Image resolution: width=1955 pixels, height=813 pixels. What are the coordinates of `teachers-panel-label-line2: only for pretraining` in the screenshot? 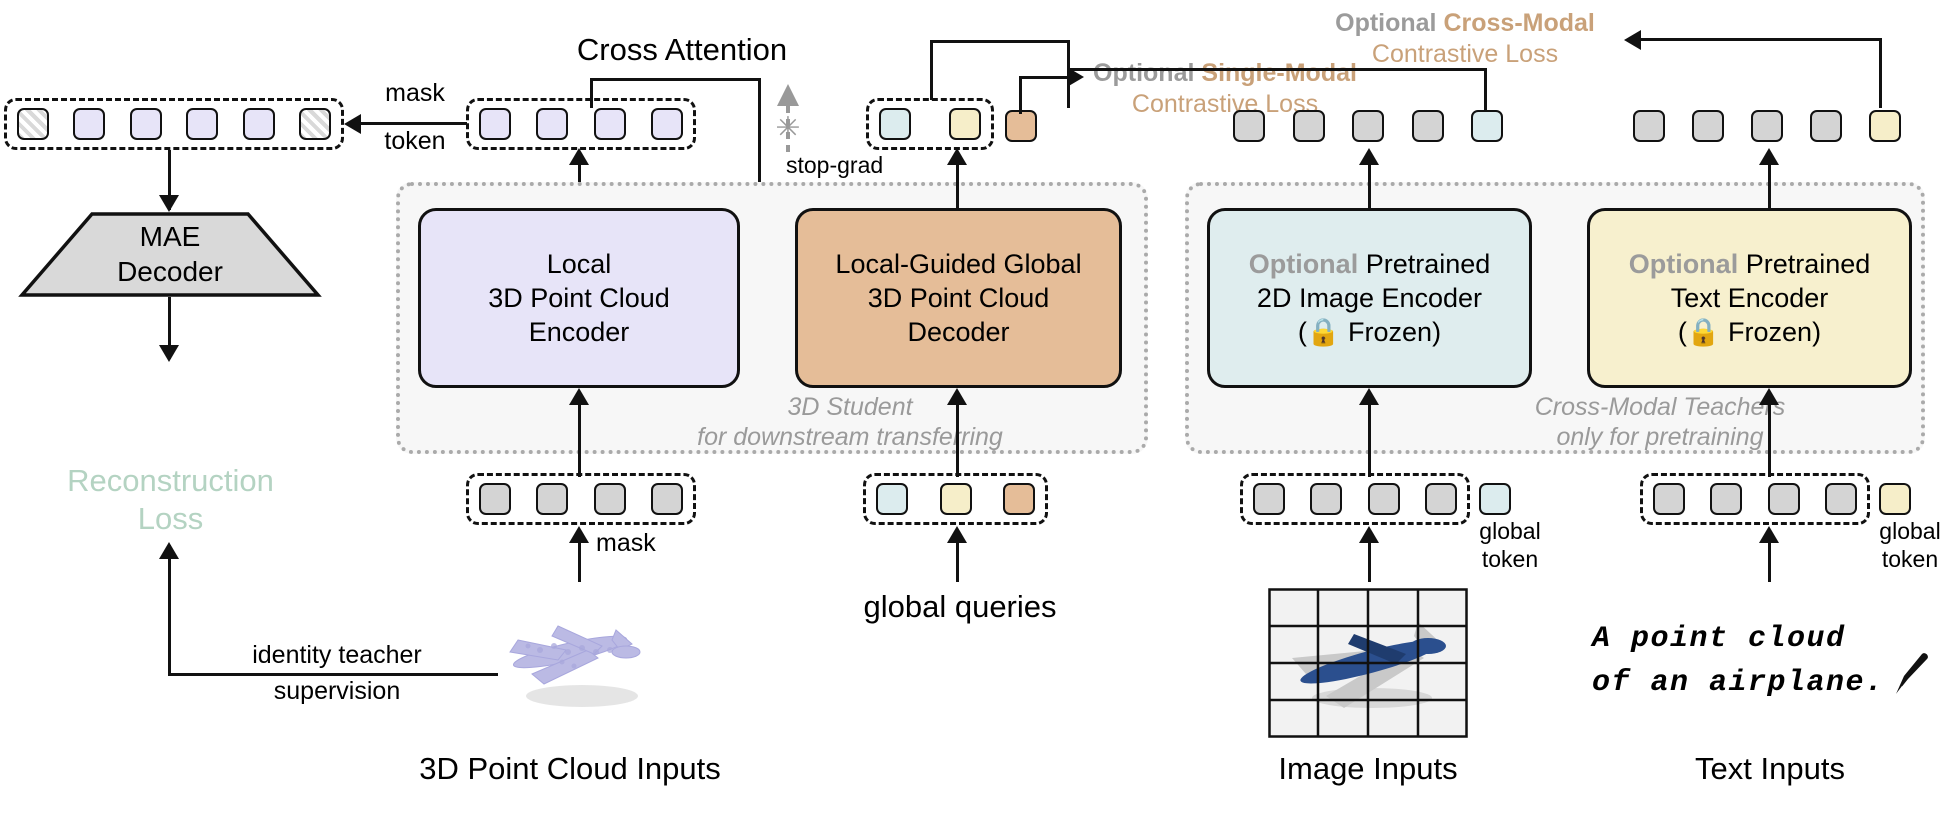 It's located at (1660, 437).